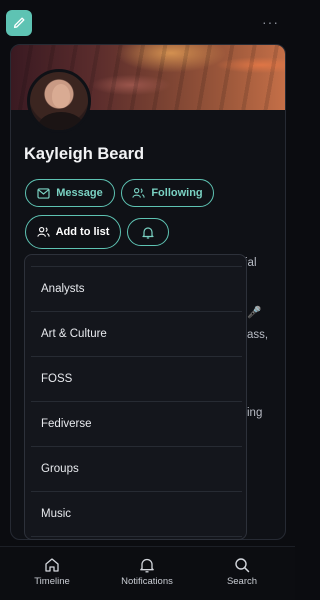  I want to click on list-item-analysts: Analysts, so click(136, 289).